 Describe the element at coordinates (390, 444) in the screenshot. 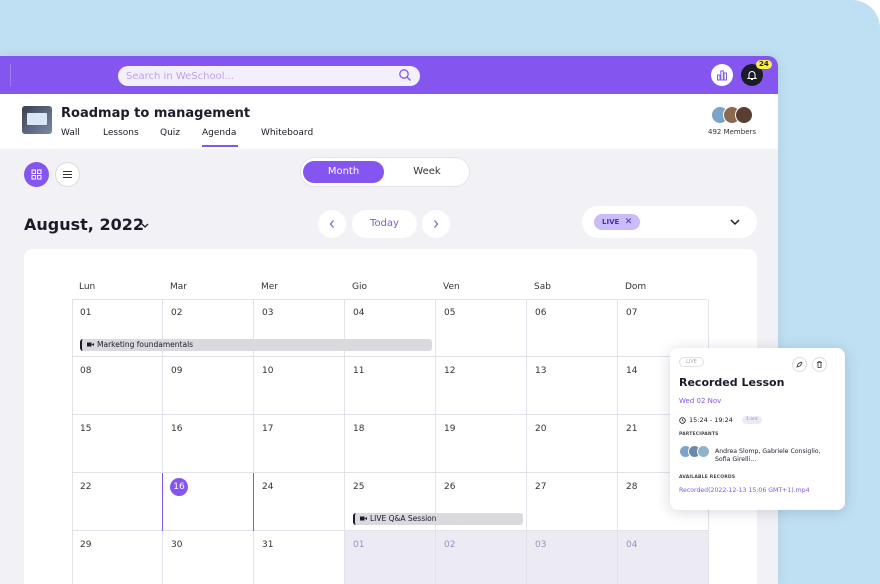

I see `calendar-day-cell: 18` at that location.